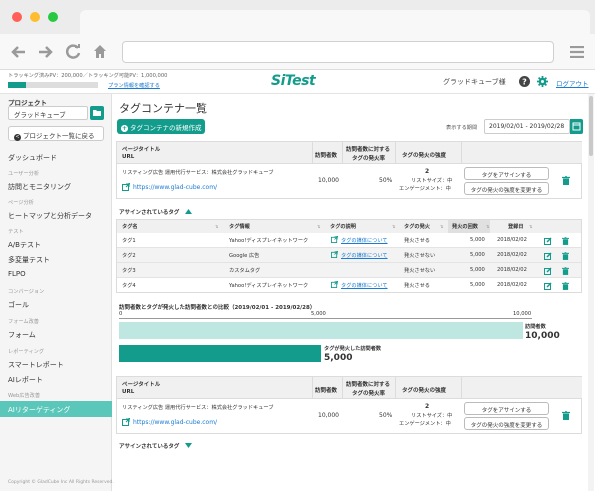 This screenshot has width=595, height=491. Describe the element at coordinates (17, 17) in the screenshot. I see `close-window-button` at that location.